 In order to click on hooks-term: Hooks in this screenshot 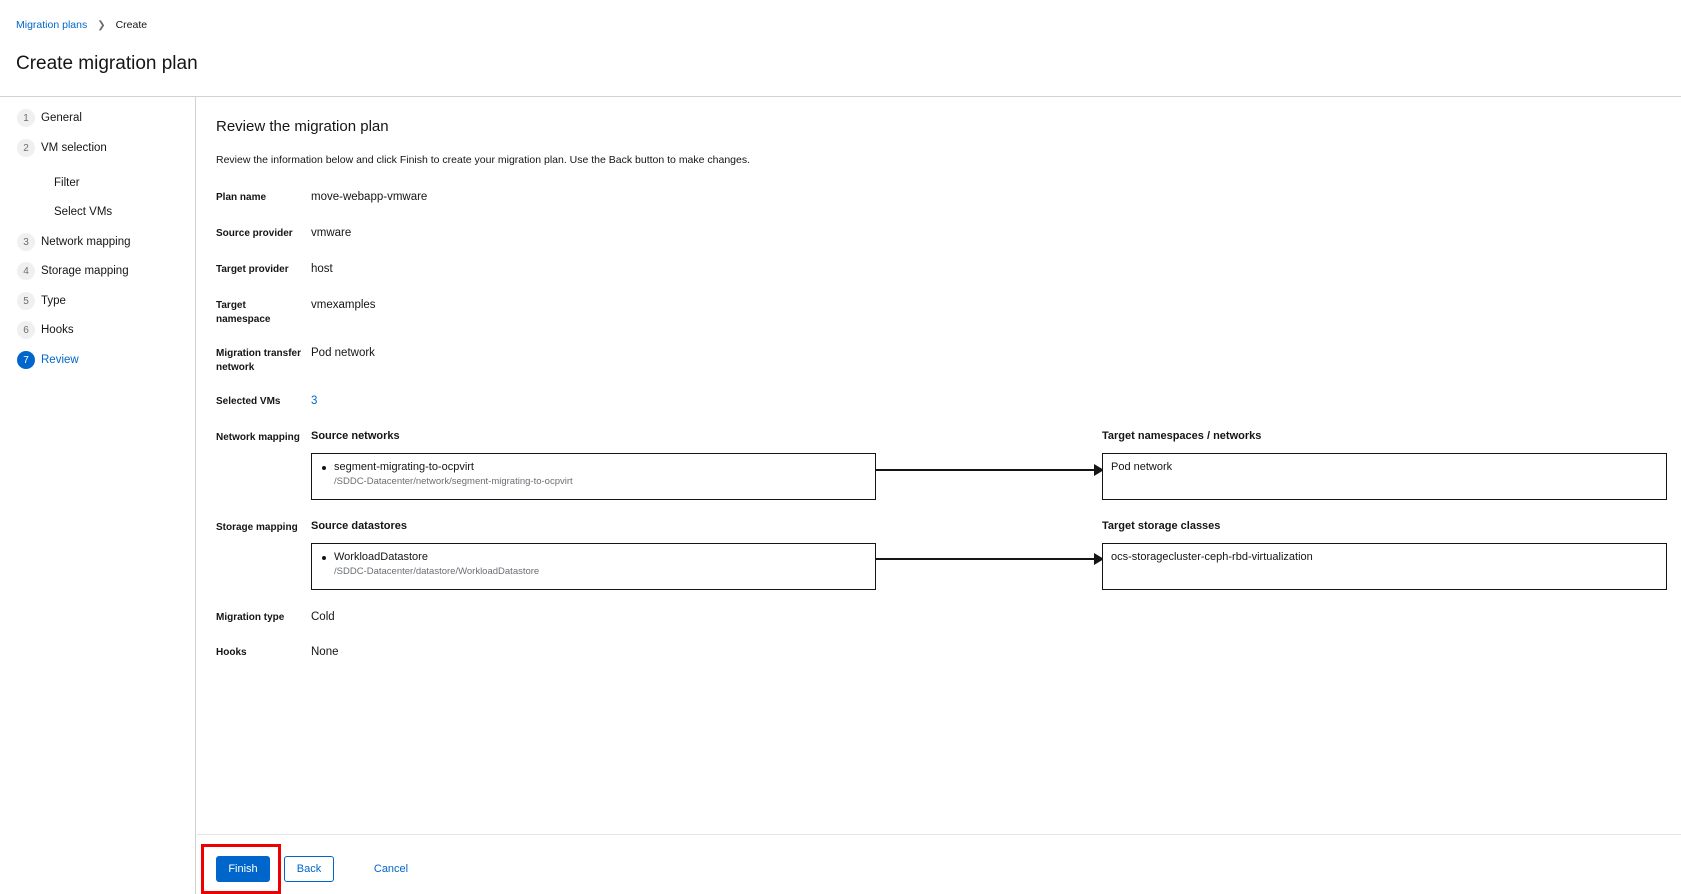, I will do `click(231, 652)`.